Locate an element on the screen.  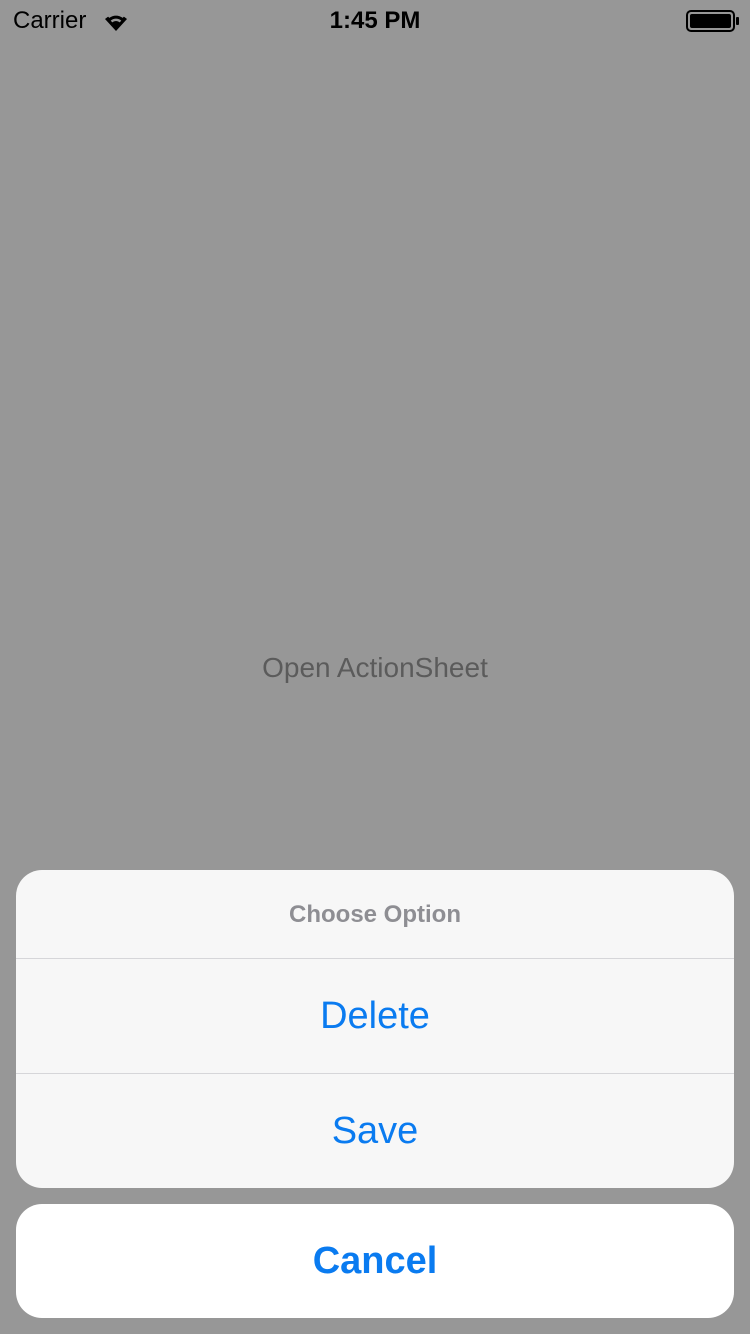
status-time: 1:45 PM is located at coordinates (375, 20).